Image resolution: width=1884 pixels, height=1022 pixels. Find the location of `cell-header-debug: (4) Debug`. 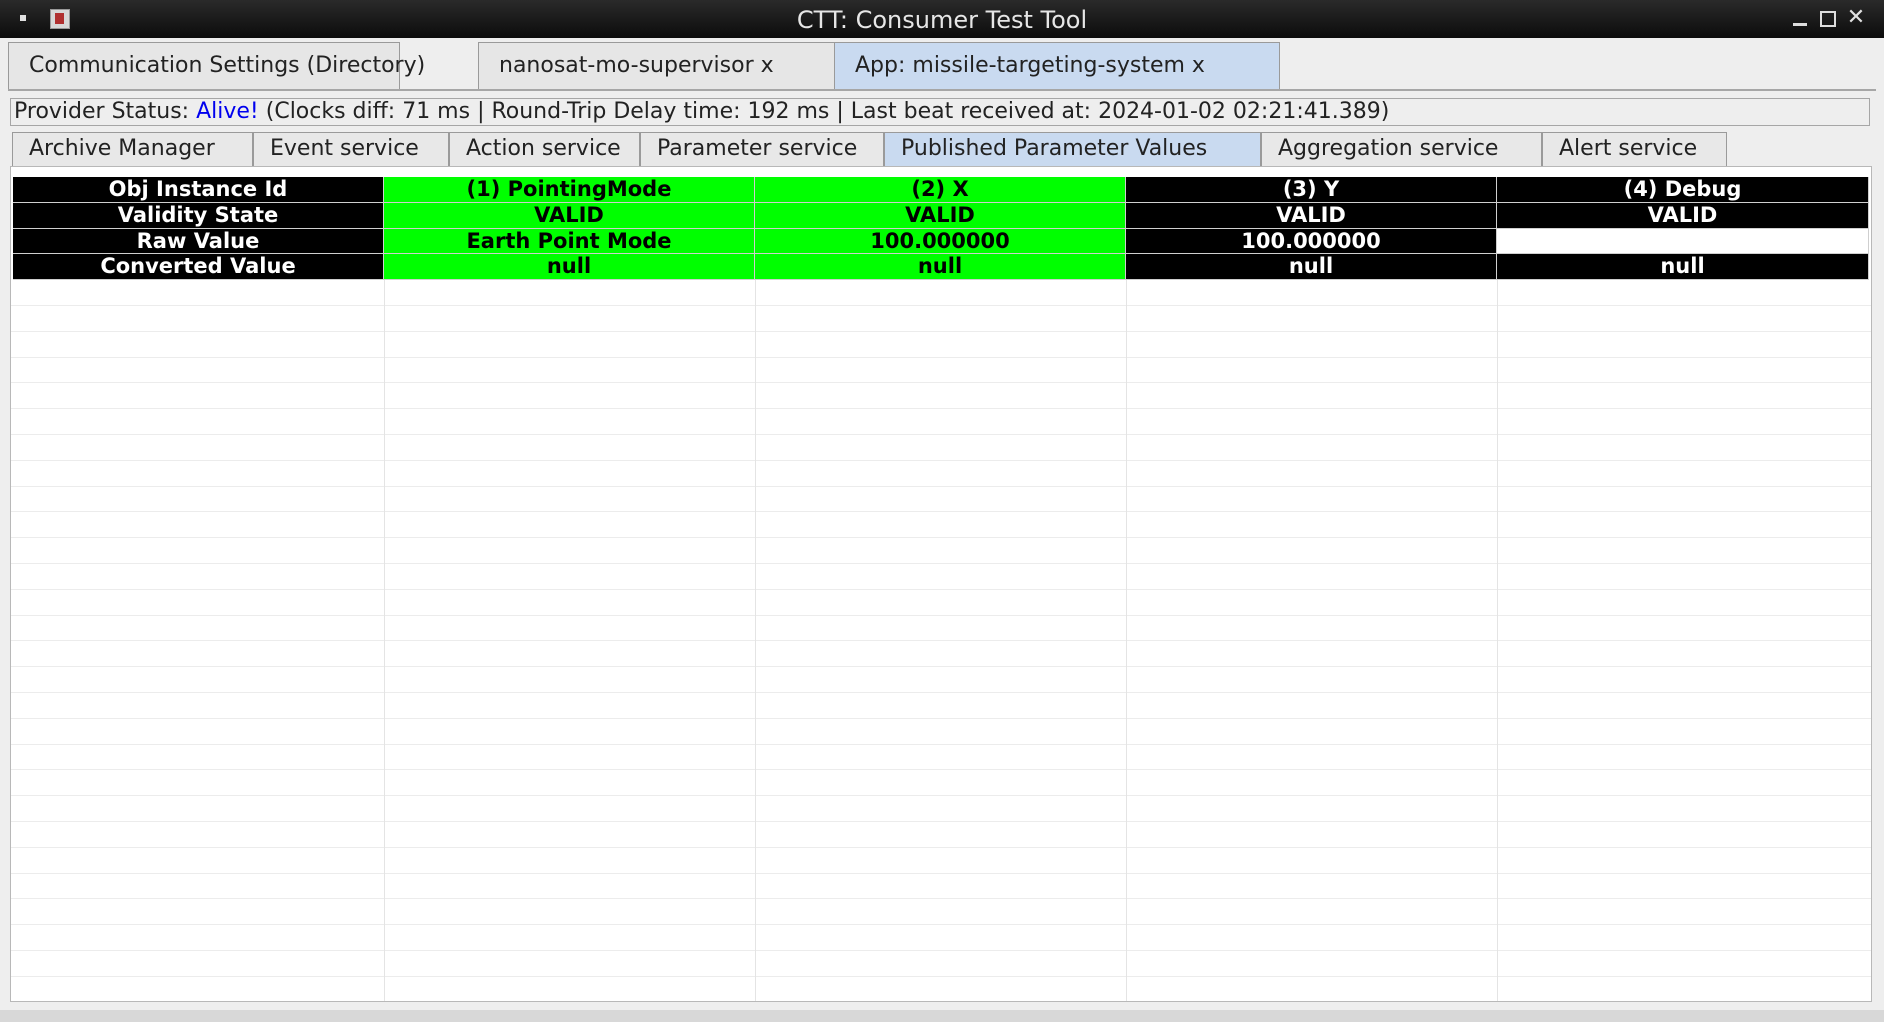

cell-header-debug: (4) Debug is located at coordinates (1683, 190).